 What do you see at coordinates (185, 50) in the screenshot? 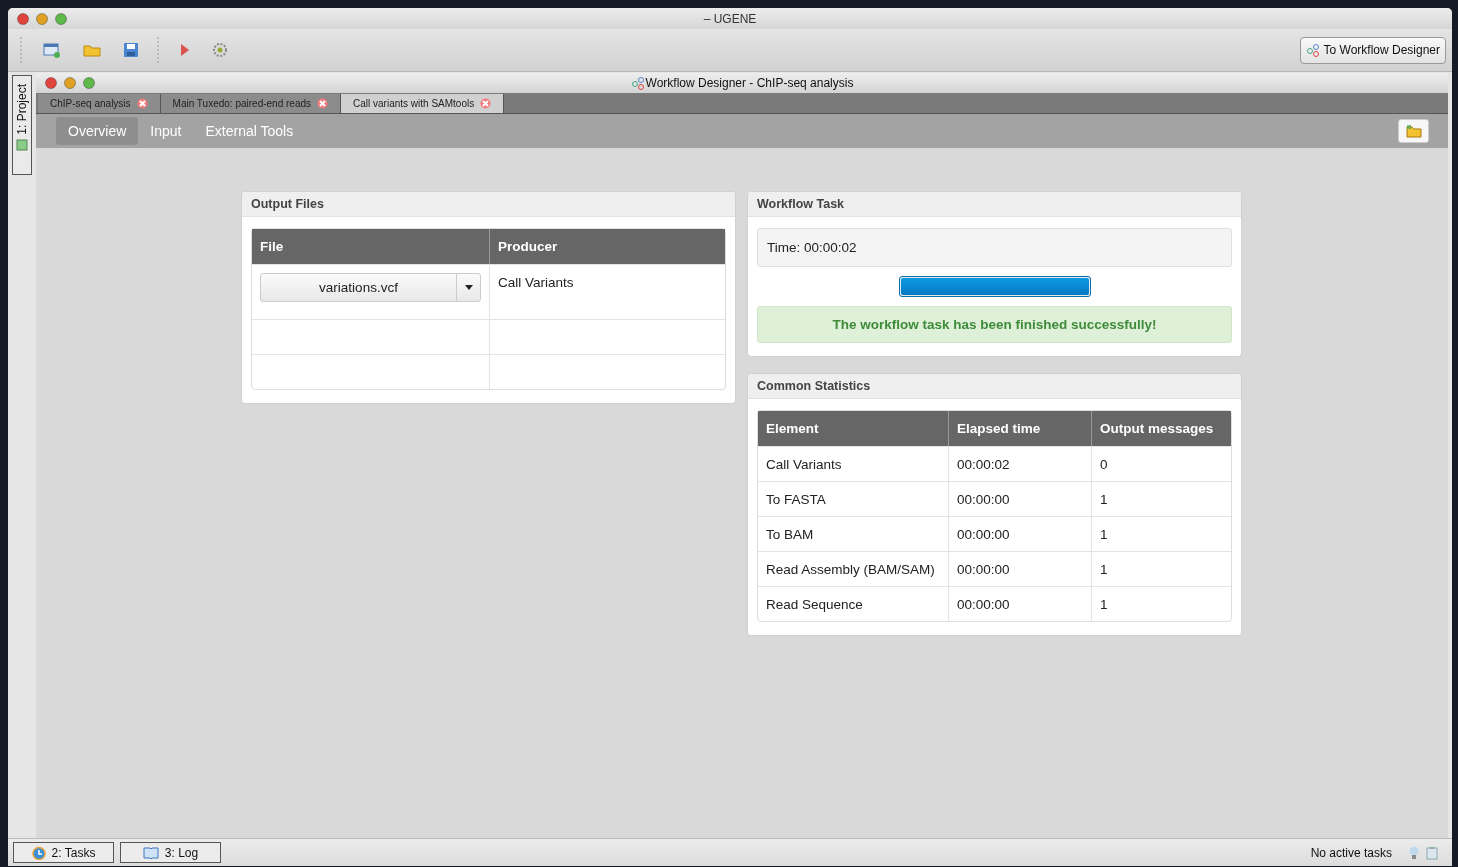
I see `play-icon` at bounding box center [185, 50].